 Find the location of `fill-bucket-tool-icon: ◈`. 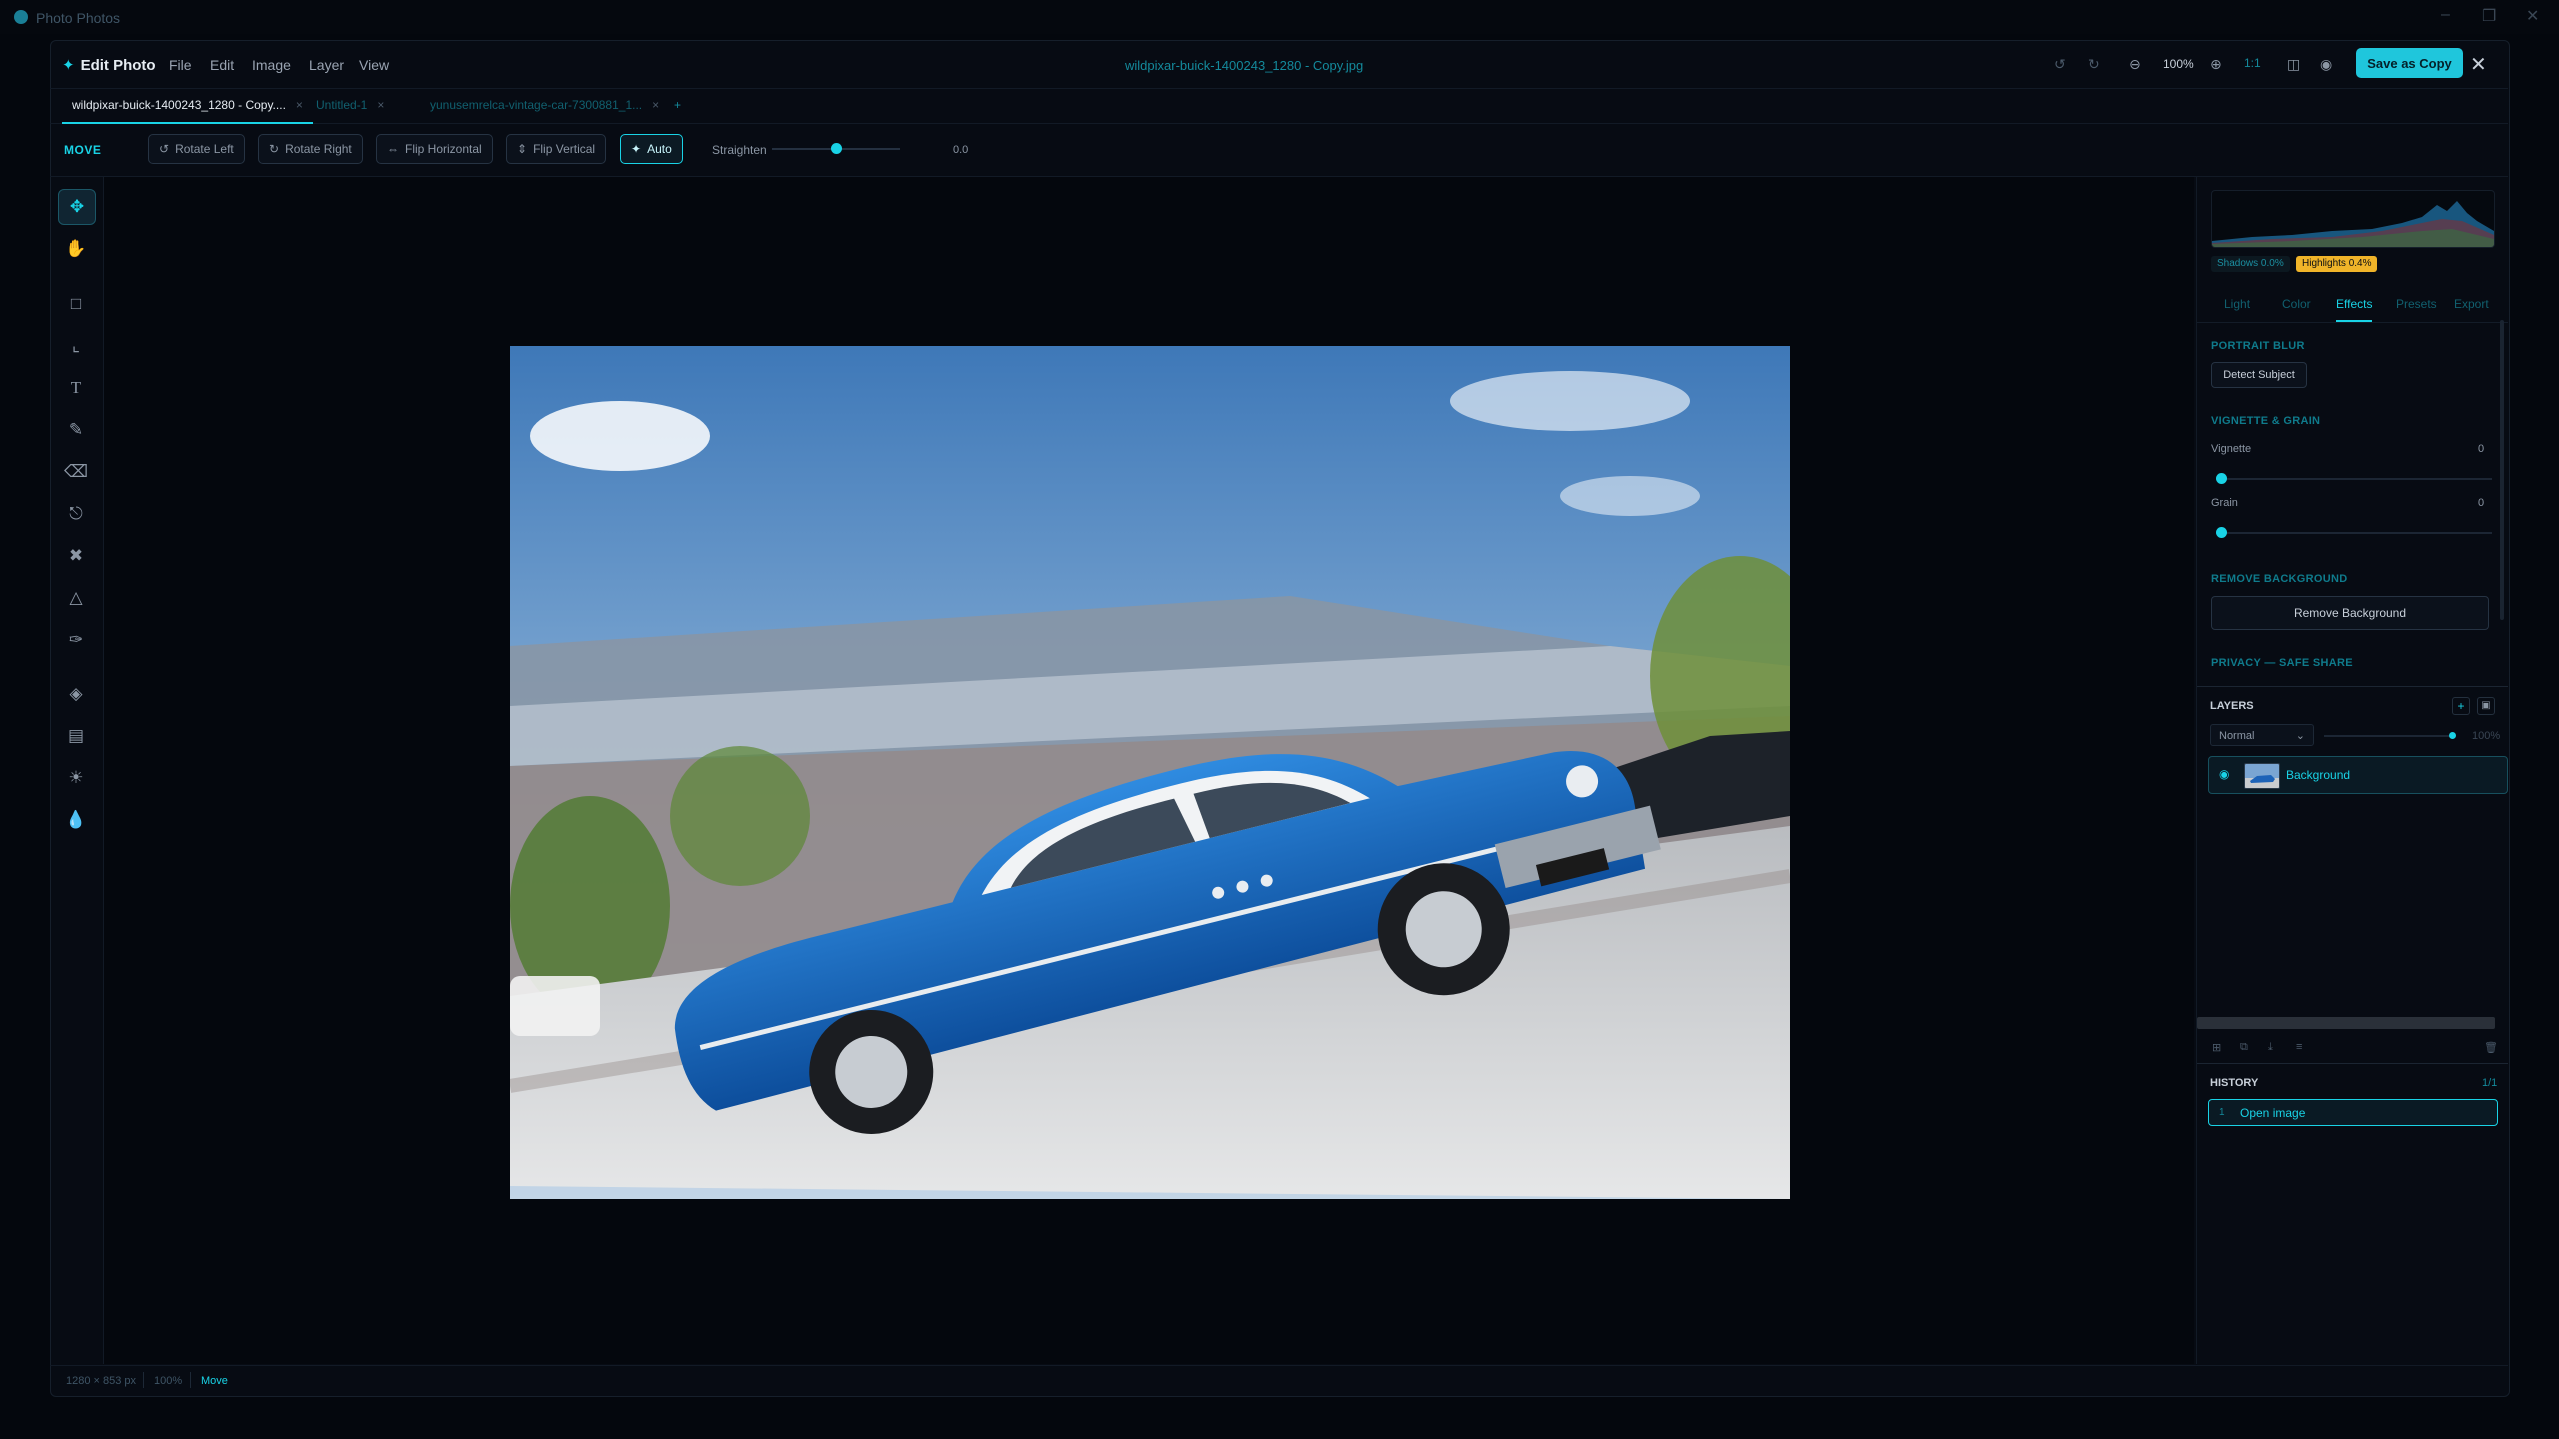

fill-bucket-tool-icon: ◈ is located at coordinates (76, 694).